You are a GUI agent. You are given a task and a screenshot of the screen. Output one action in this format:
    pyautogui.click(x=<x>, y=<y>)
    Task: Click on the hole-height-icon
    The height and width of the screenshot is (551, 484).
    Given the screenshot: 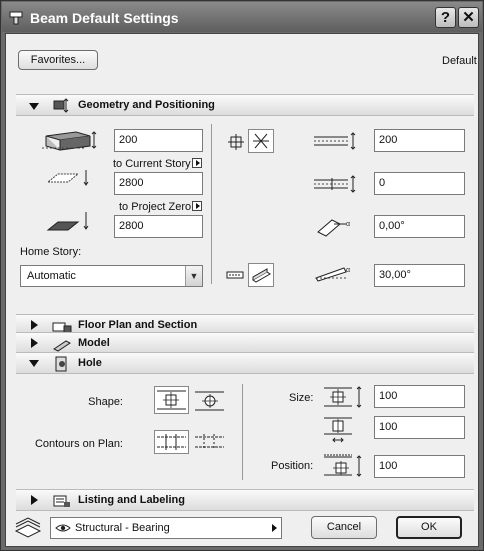 What is the action you would take?
    pyautogui.click(x=343, y=397)
    